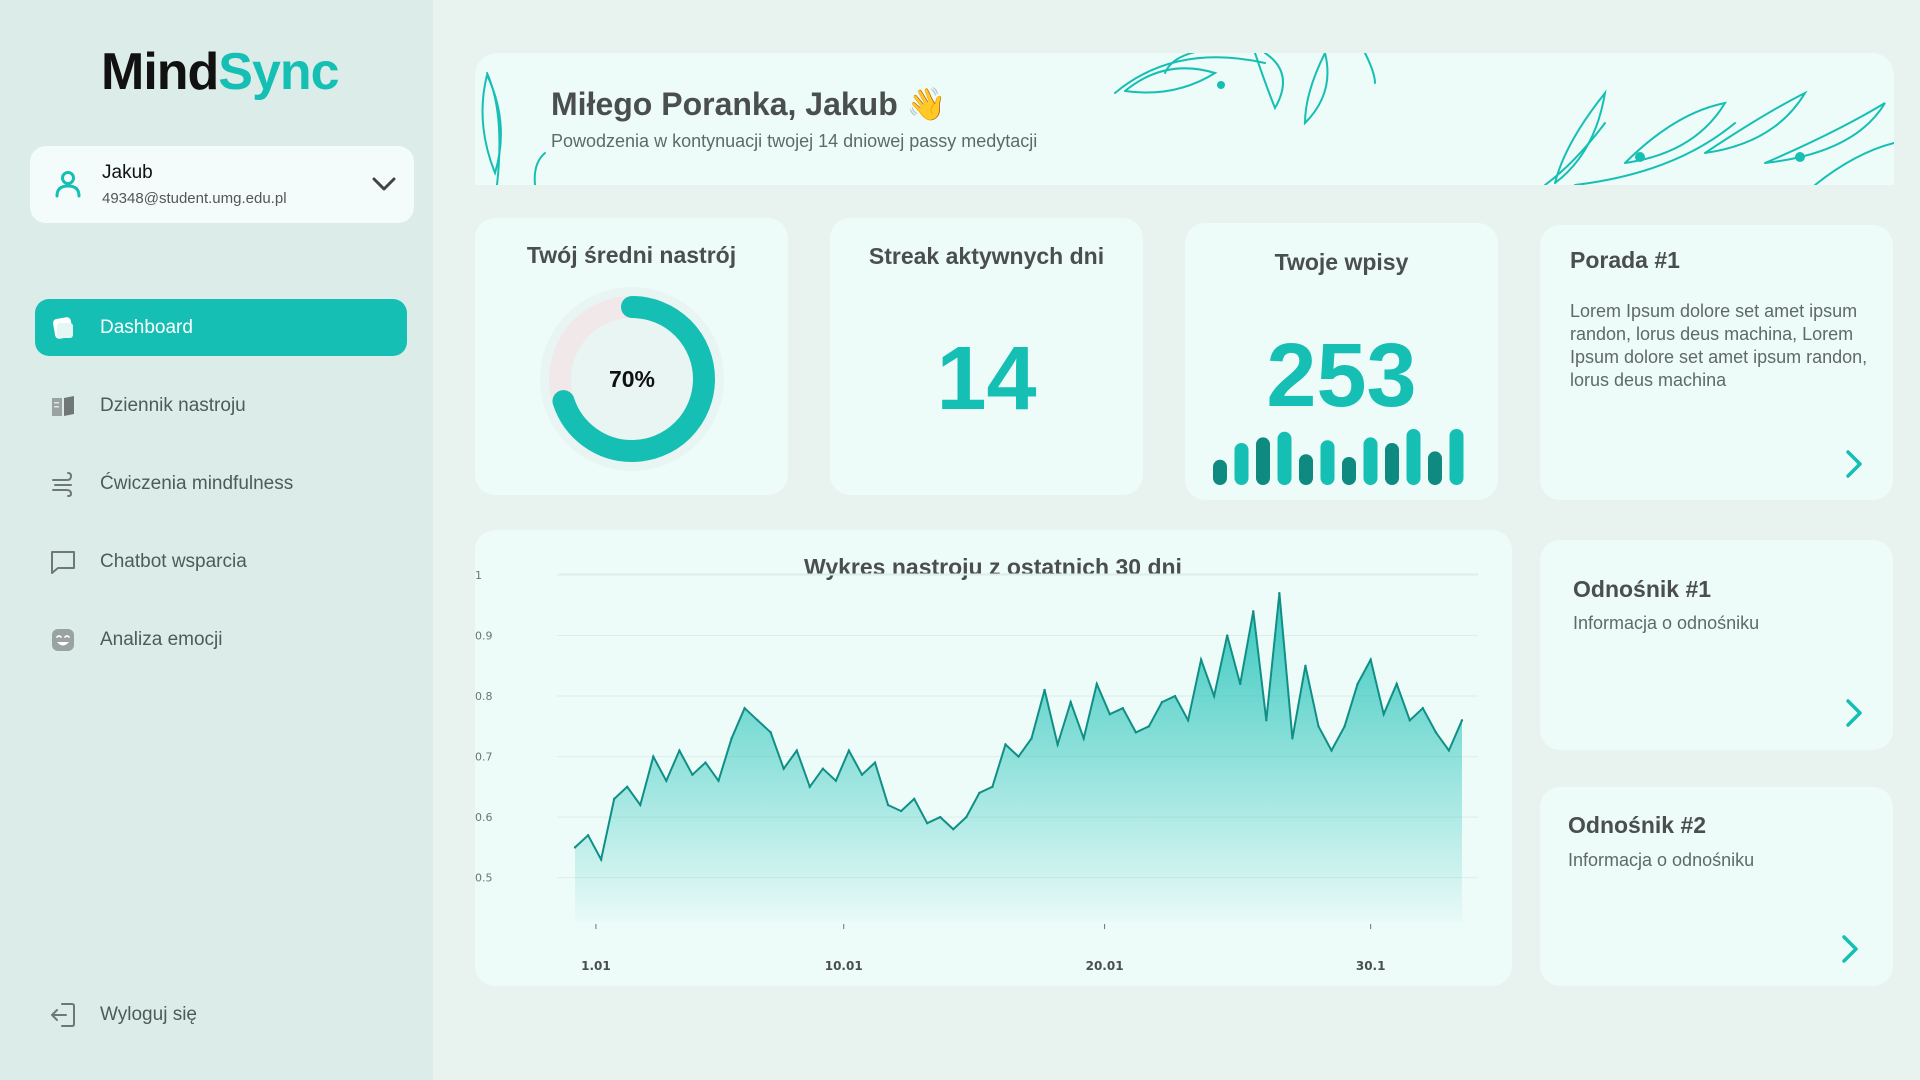  What do you see at coordinates (148, 1014) in the screenshot?
I see `logout-label: Wyloguj się` at bounding box center [148, 1014].